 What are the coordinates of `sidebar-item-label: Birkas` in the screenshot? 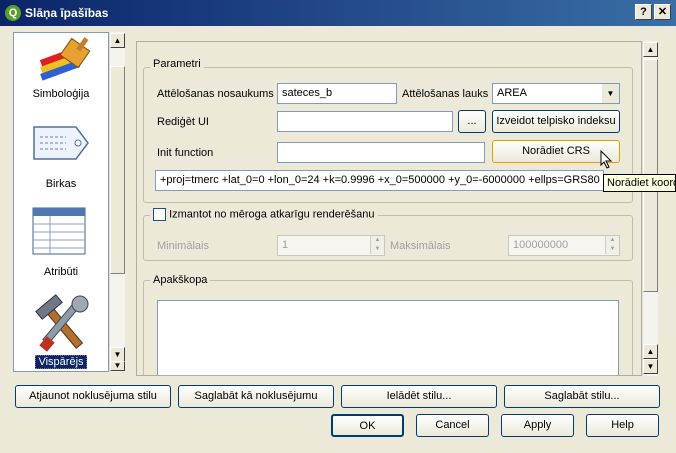 It's located at (61, 184).